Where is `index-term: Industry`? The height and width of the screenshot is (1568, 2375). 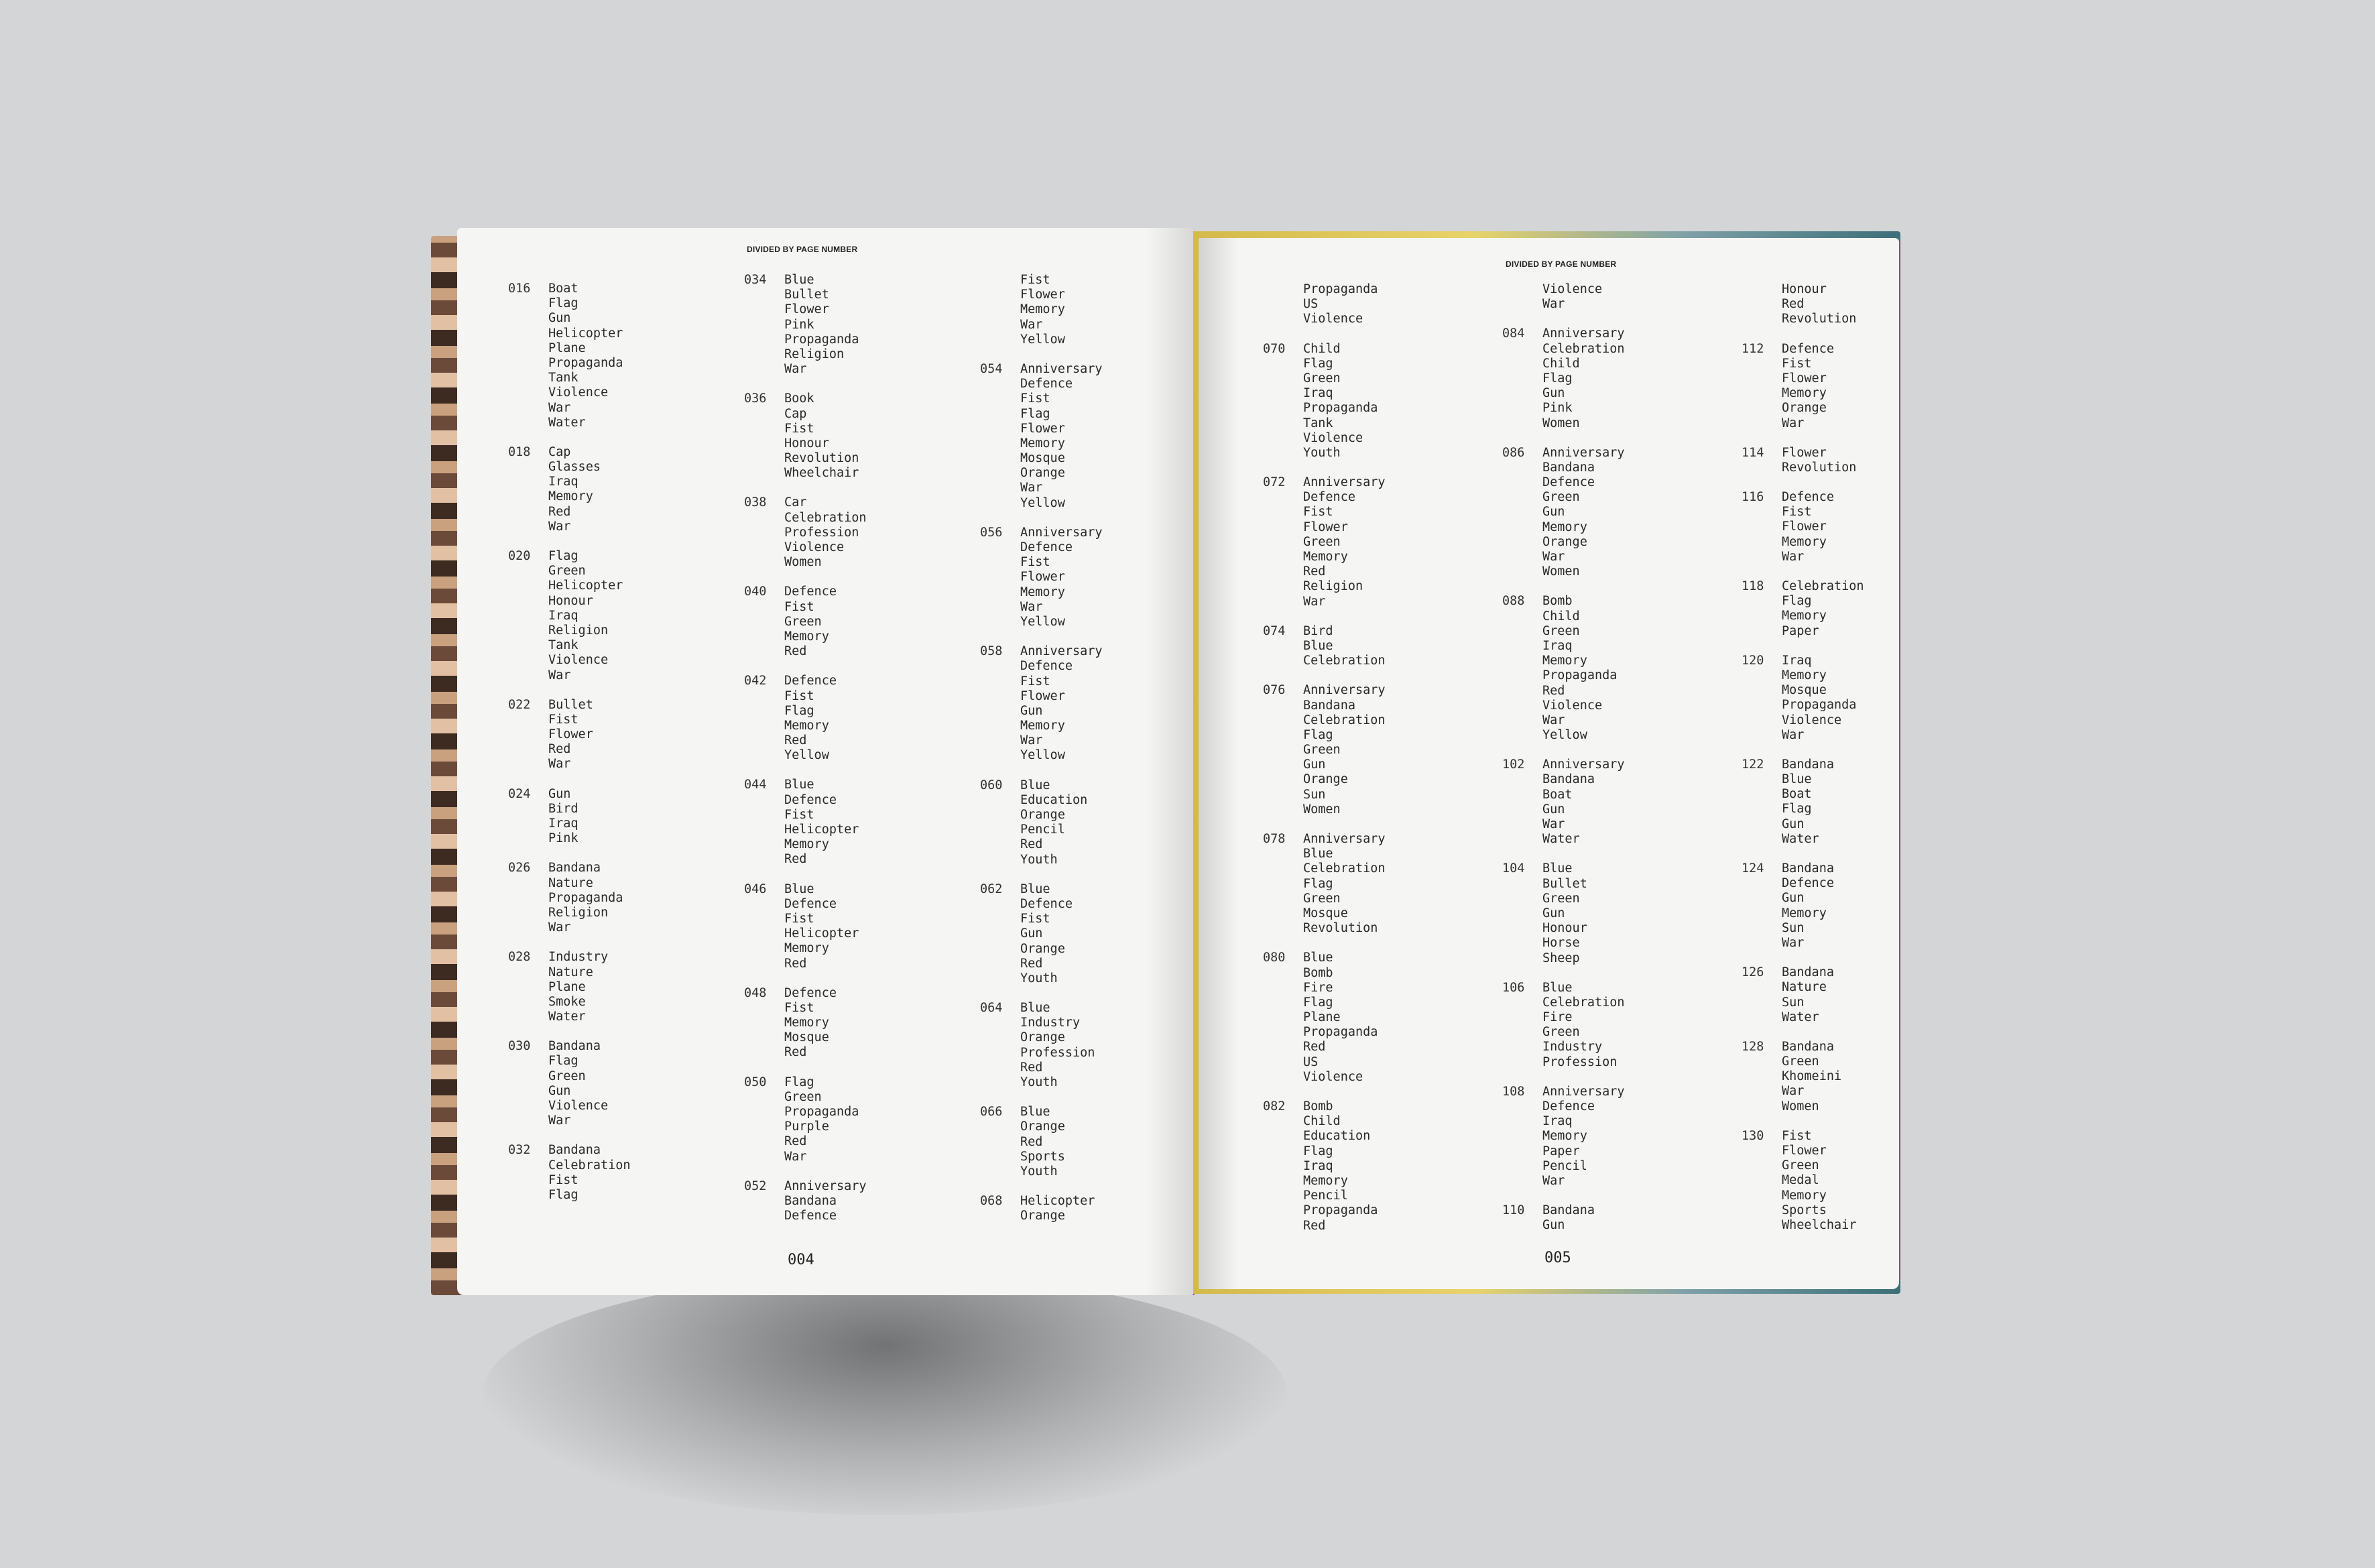
index-term: Industry is located at coordinates (1572, 1047).